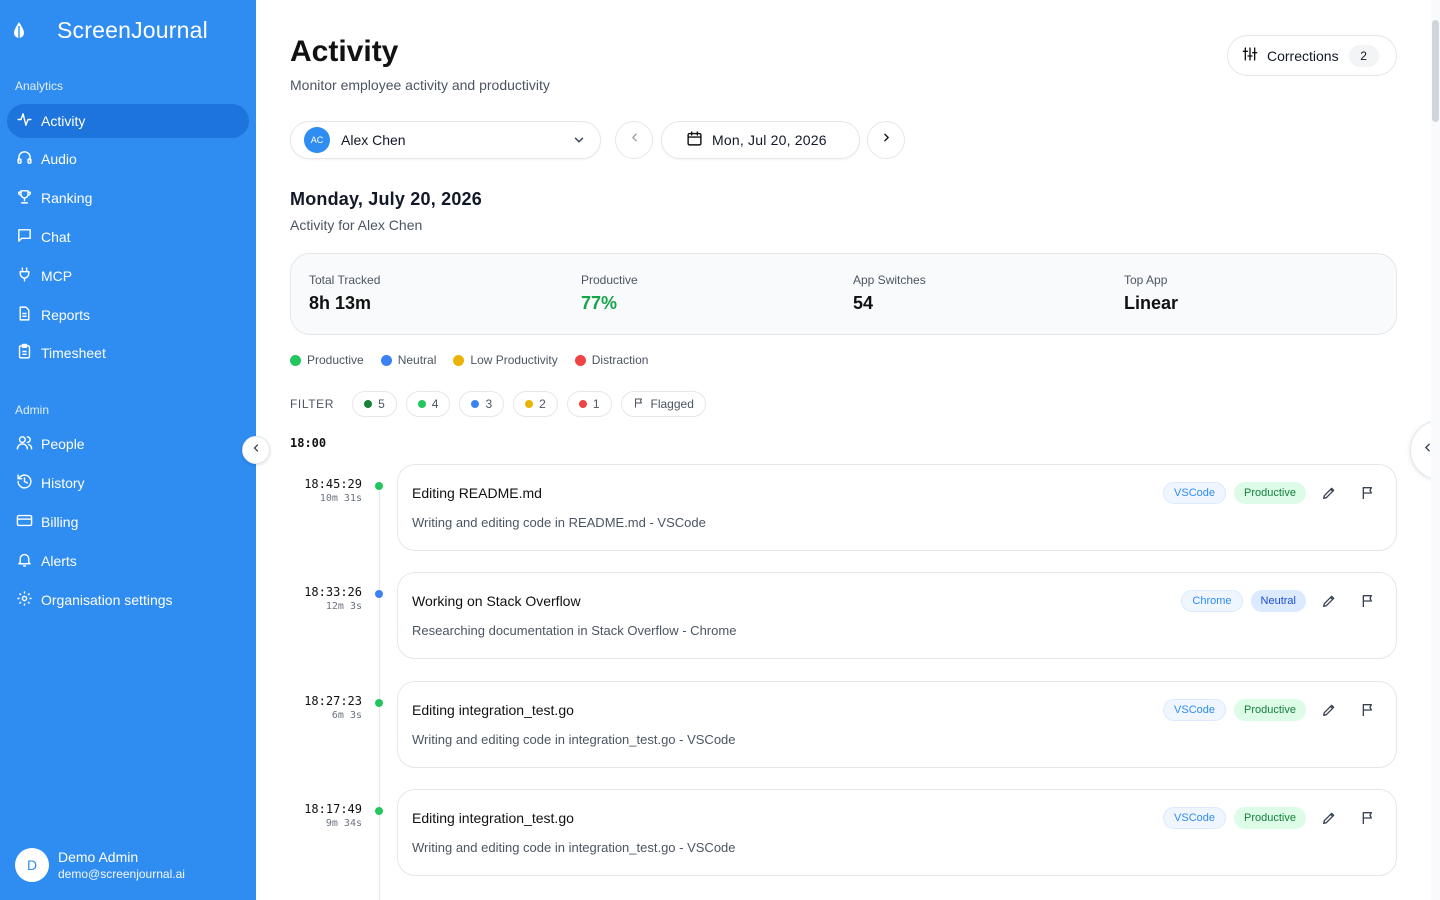 The image size is (1440, 900). What do you see at coordinates (128, 237) in the screenshot?
I see `sidebar-item-chat: Chat` at bounding box center [128, 237].